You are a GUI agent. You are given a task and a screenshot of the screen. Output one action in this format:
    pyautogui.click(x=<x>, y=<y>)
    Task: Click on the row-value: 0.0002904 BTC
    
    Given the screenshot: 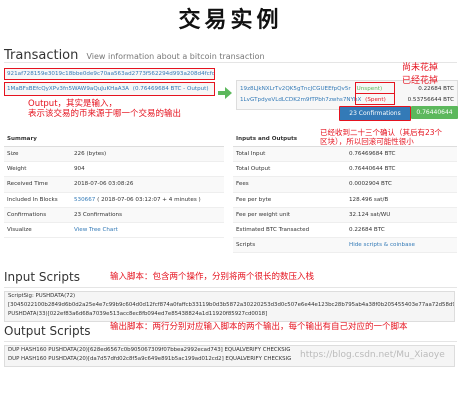 What is the action you would take?
    pyautogui.click(x=370, y=184)
    